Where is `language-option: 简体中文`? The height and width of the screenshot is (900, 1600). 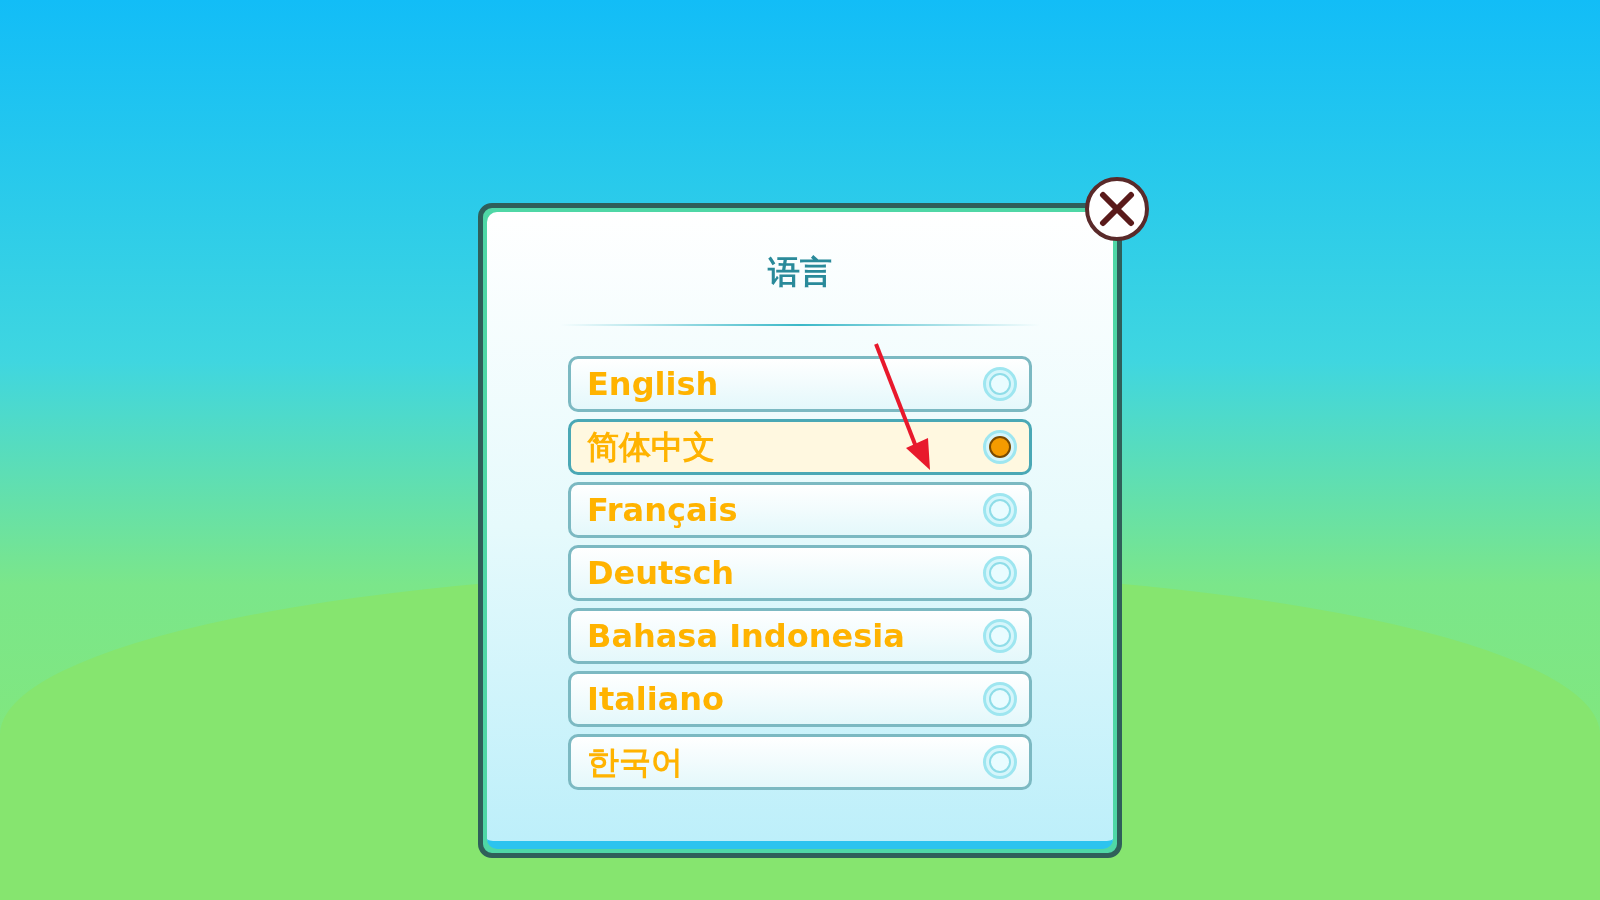 language-option: 简体中文 is located at coordinates (800, 447).